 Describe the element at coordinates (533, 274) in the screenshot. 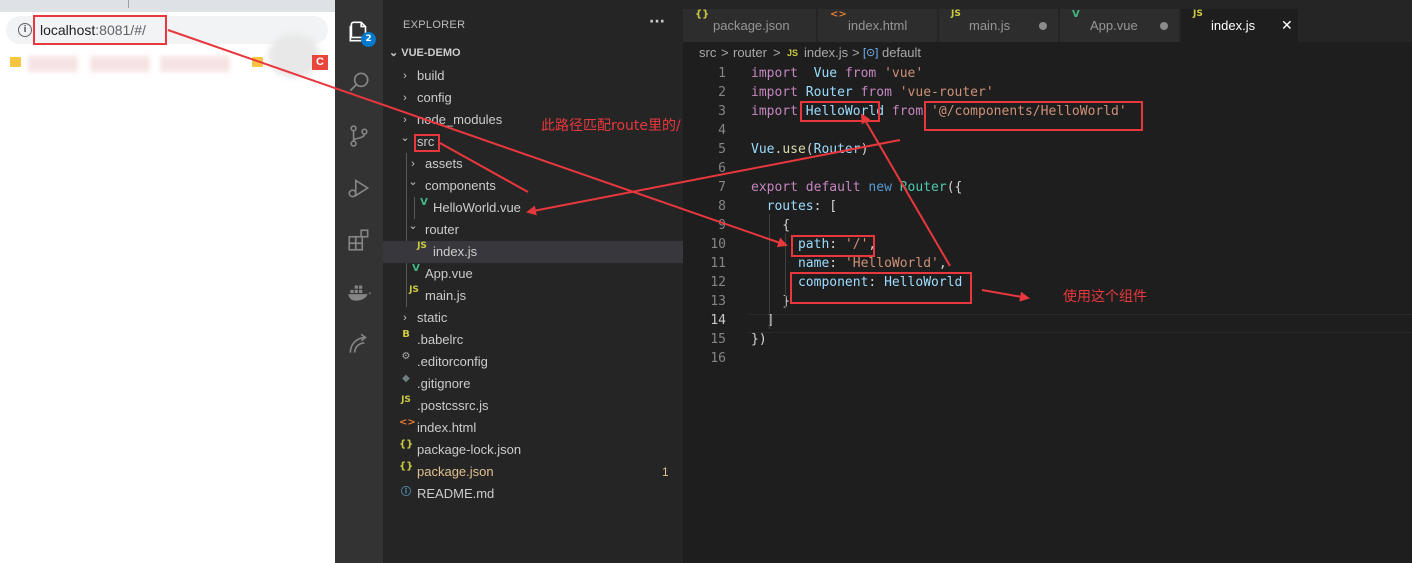

I see `tree-file-app-vue: V App.vue` at that location.